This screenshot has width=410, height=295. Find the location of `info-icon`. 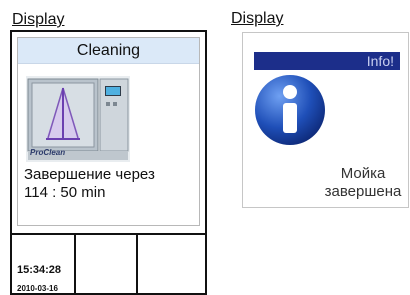

info-icon is located at coordinates (290, 110).